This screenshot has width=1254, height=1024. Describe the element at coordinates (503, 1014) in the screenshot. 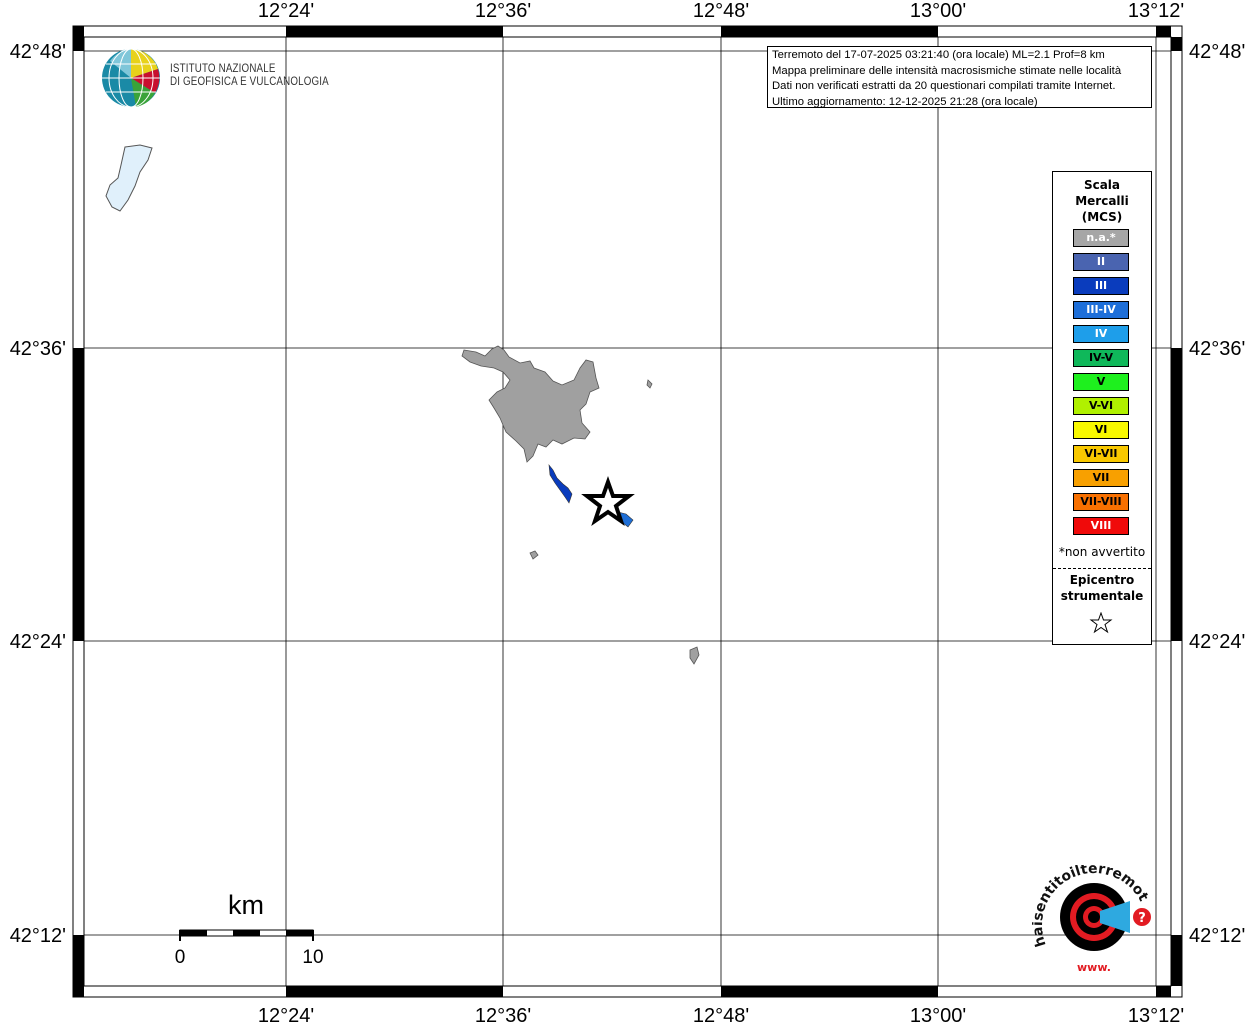

I see `bottom-lon-label: 12°36'` at that location.